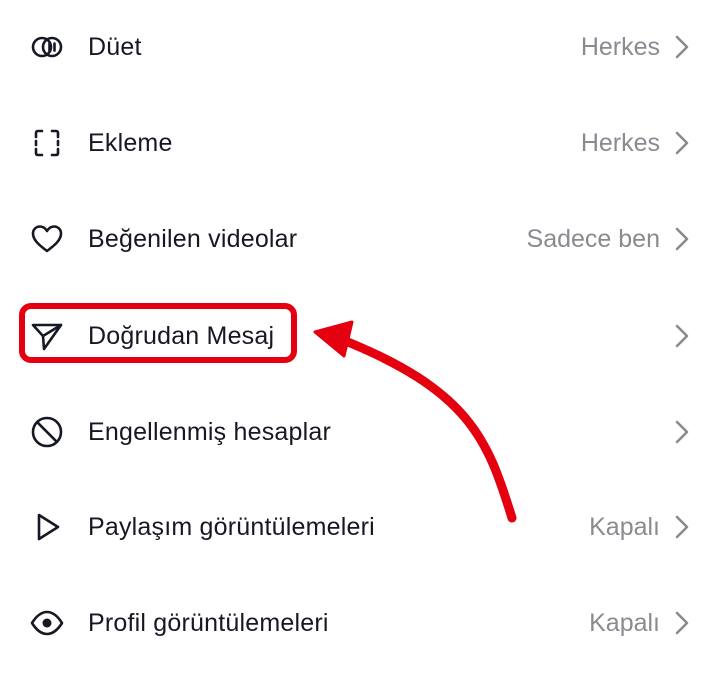 Image resolution: width=720 pixels, height=680 pixels. What do you see at coordinates (208, 622) in the screenshot?
I see `settings-item-label: Profil görüntülemeleri` at bounding box center [208, 622].